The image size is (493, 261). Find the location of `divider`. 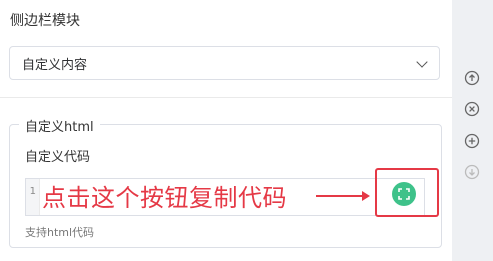

divider is located at coordinates (226, 97).